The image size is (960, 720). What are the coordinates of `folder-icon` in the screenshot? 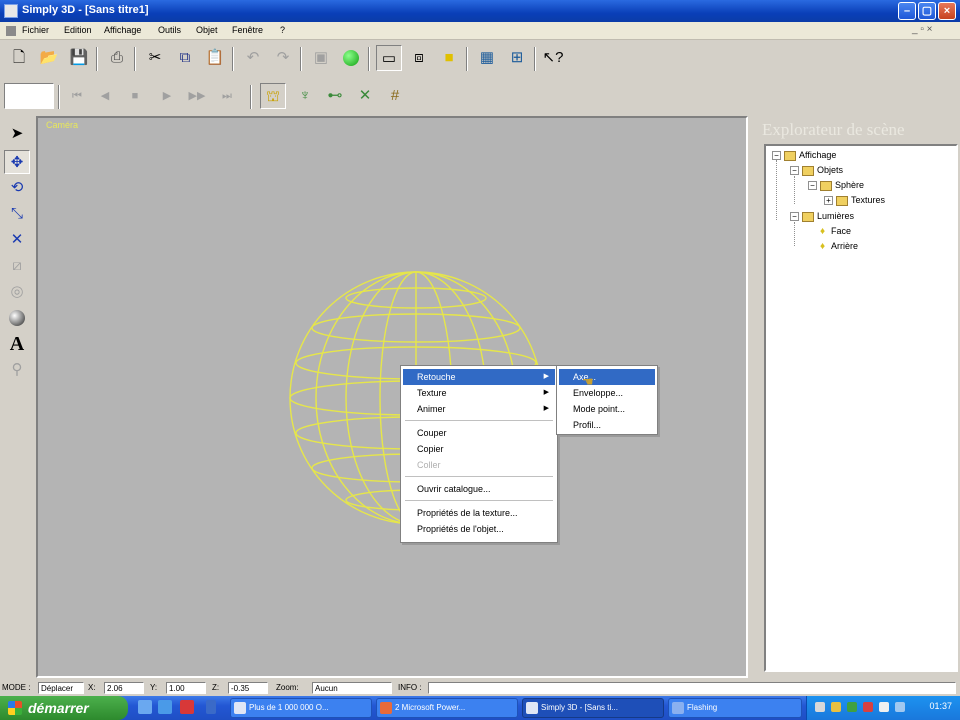 It's located at (842, 200).